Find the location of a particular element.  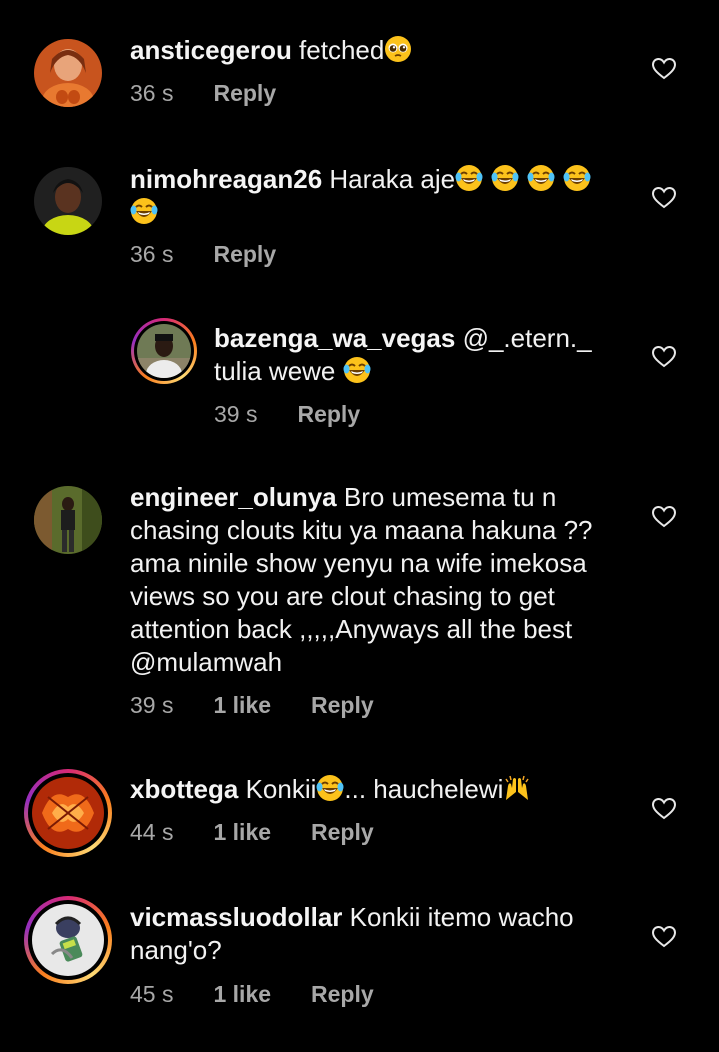

comment-text: nang'o? is located at coordinates (176, 950).